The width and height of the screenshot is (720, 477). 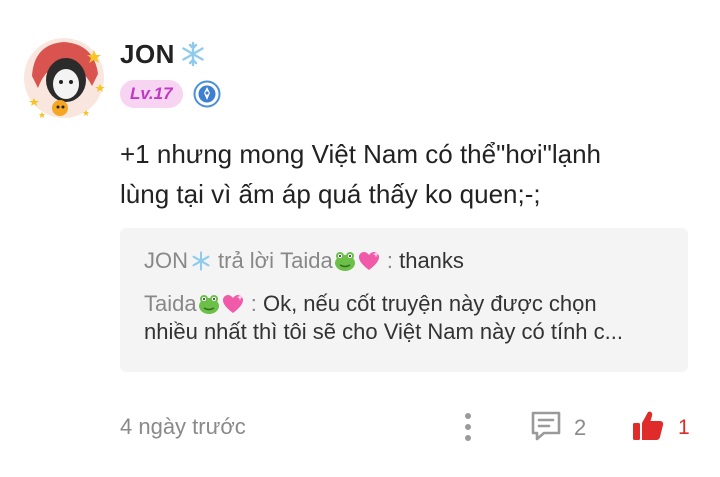 I want to click on avatar, so click(x=64, y=78).